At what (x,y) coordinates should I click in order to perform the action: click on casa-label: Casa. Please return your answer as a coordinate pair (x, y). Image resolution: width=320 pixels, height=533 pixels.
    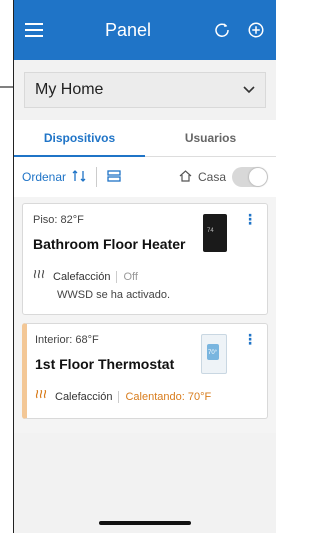
    Looking at the image, I should click on (211, 177).